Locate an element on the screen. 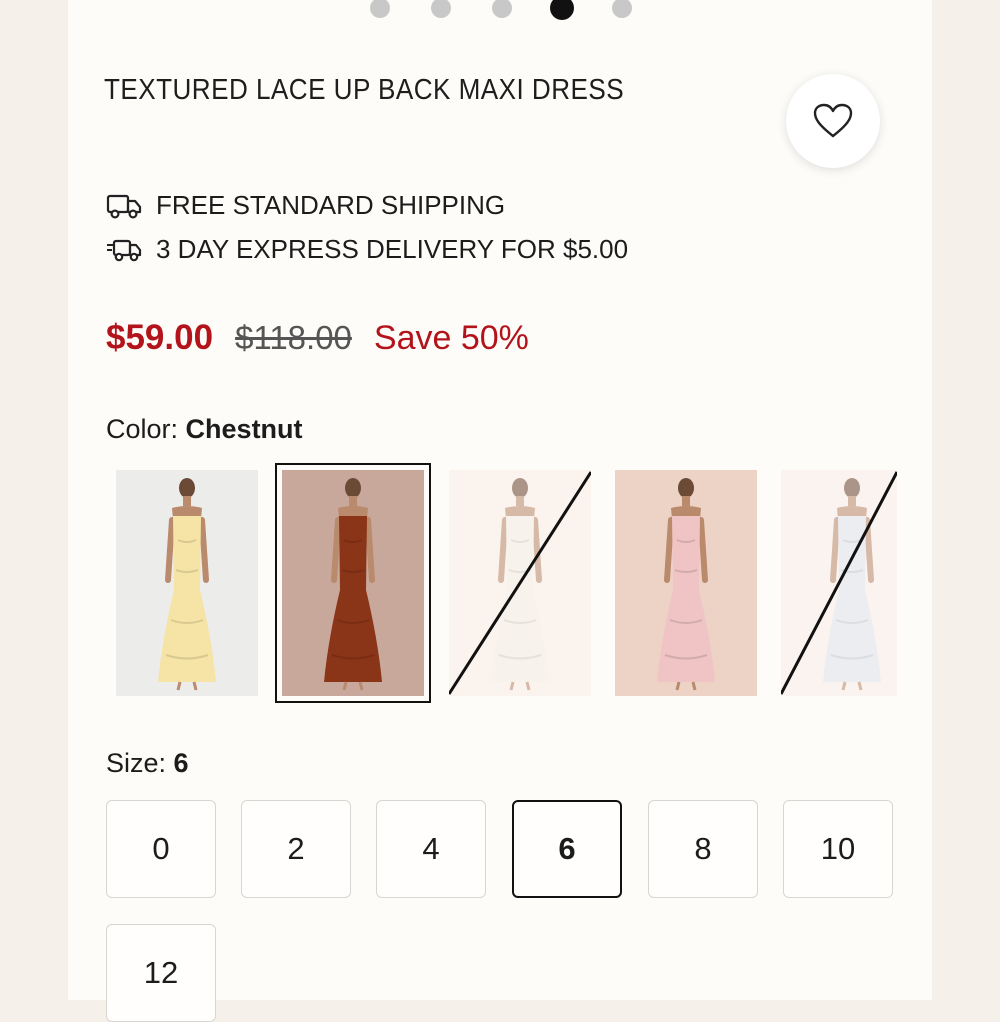 The width and height of the screenshot is (1000, 1022). shipping-express: 3 DAY EXPRESS DELIVERY FOR $5.00 is located at coordinates (367, 249).